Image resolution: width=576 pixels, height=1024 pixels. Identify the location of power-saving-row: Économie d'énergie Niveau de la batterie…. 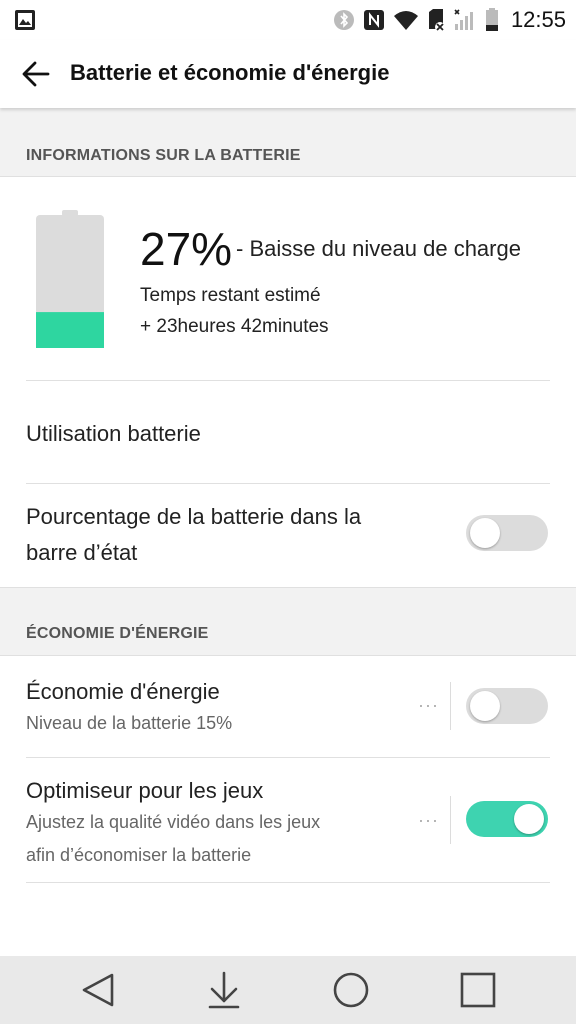
(288, 706).